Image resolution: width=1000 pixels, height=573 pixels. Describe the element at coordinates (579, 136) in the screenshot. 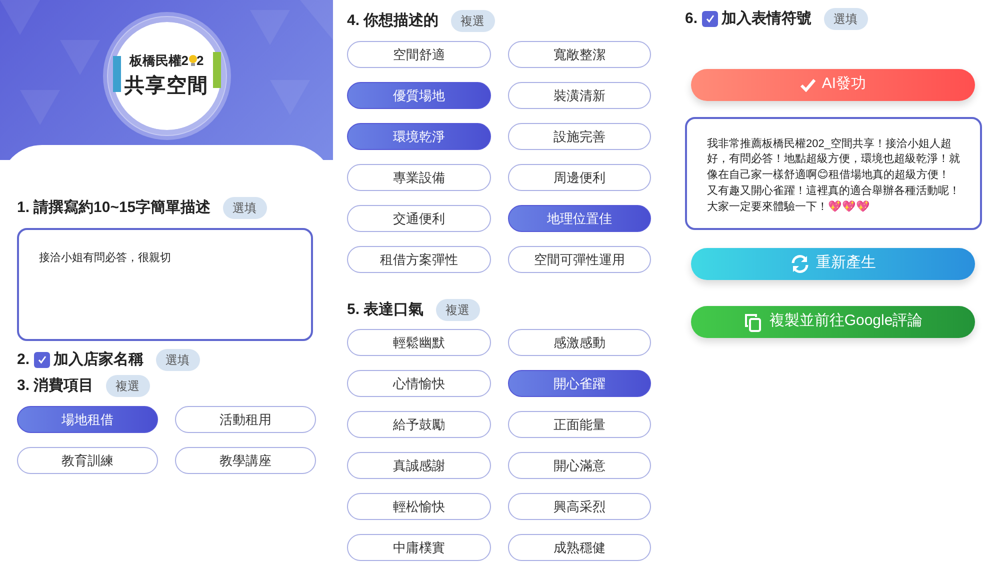

I see `option-chip: 設施完善` at that location.